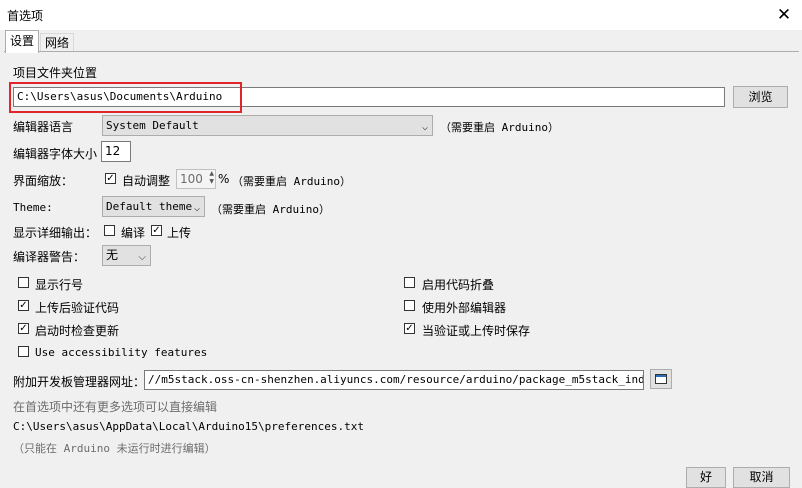 The image size is (802, 488). I want to click on theme-select: Default theme ⌵, so click(153, 206).